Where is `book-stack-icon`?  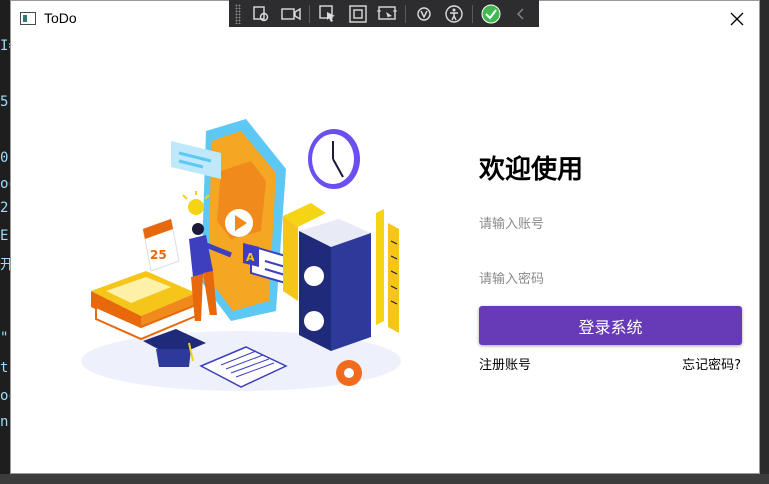
book-stack-icon is located at coordinates (144, 306).